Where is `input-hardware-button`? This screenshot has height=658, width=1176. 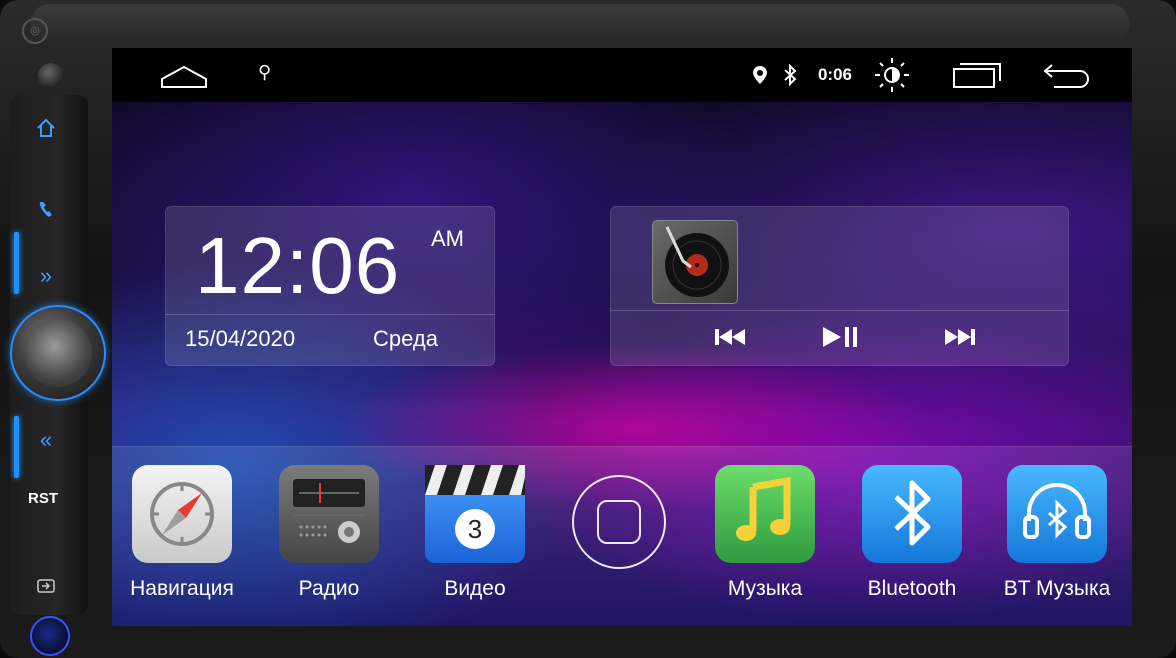
input-hardware-button is located at coordinates (46, 586).